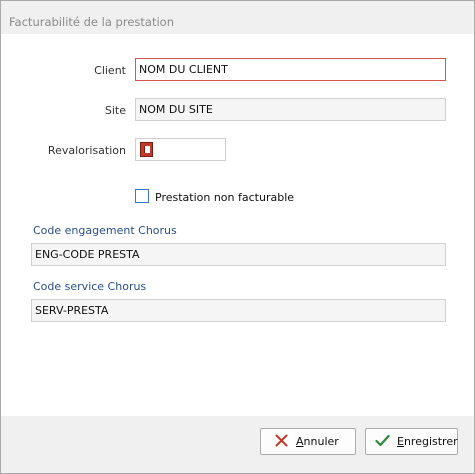 This screenshot has width=475, height=474. What do you see at coordinates (427, 441) in the screenshot?
I see `save-label: Enregistrer` at bounding box center [427, 441].